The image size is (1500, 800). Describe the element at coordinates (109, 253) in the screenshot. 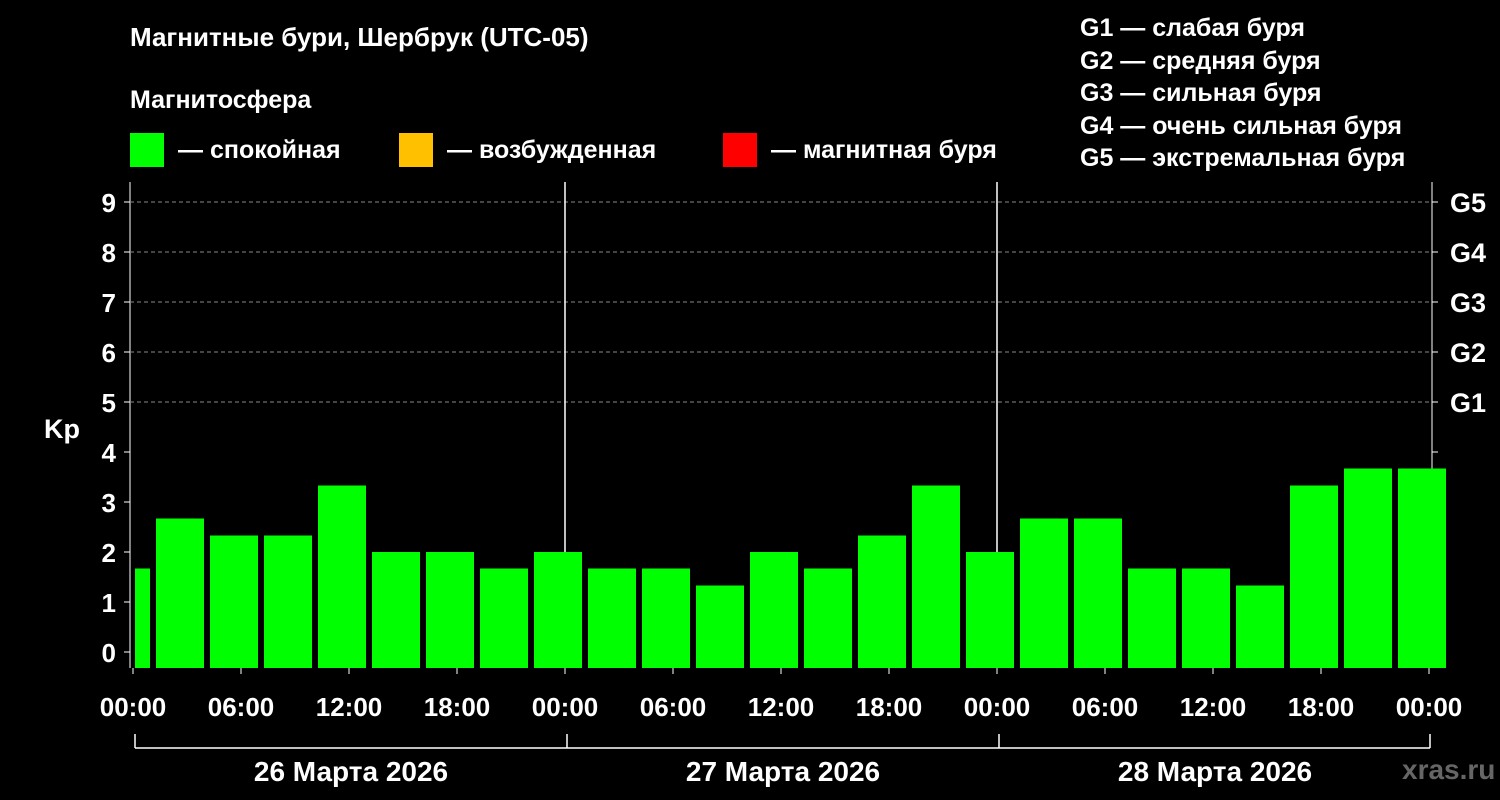

I see `y-tick-label: 8` at that location.